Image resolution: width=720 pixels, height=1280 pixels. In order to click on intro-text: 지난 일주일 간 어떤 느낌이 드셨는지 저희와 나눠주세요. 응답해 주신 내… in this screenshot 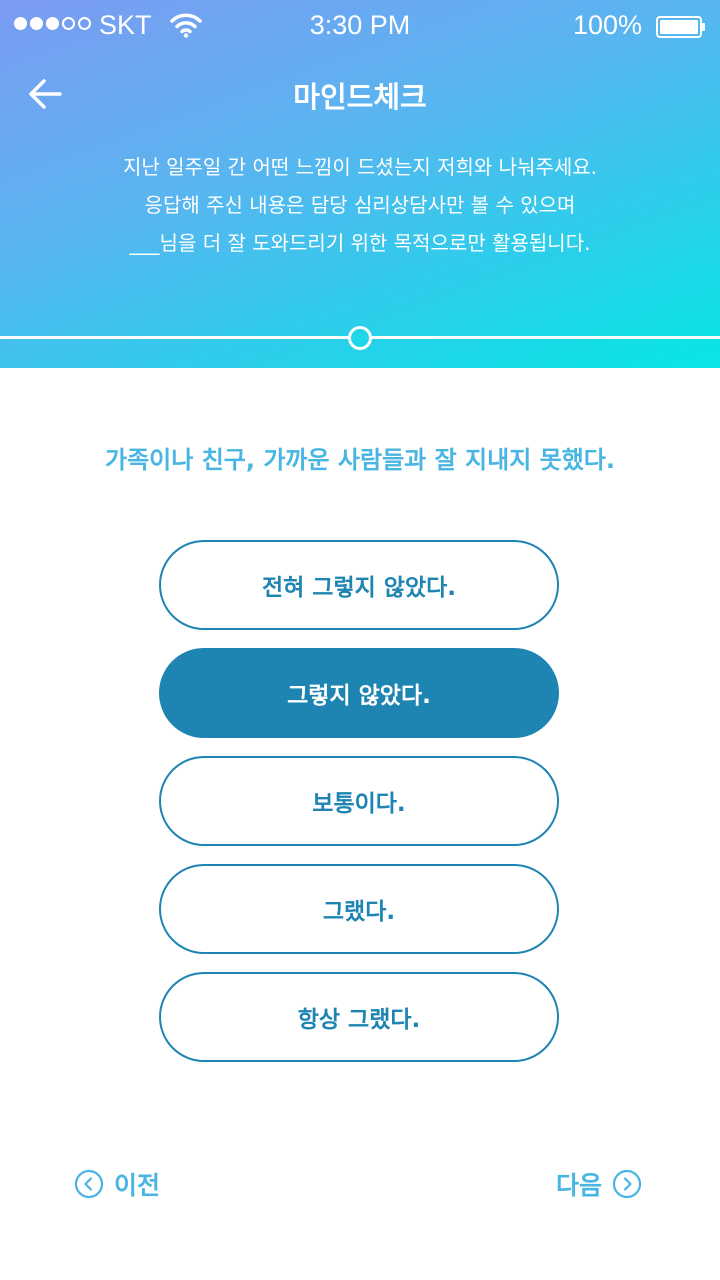, I will do `click(360, 205)`.